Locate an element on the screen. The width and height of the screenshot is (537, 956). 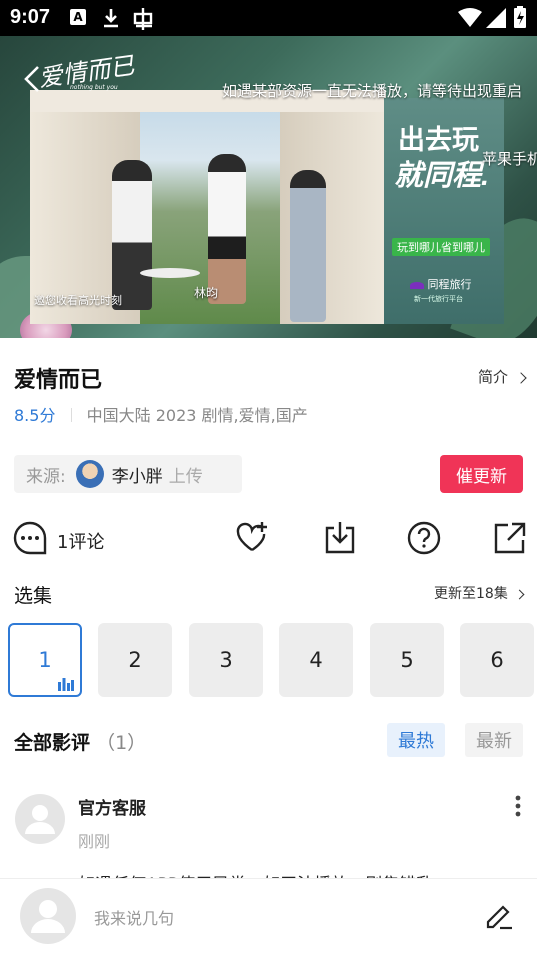
intro-button: 简介 is located at coordinates (502, 376).